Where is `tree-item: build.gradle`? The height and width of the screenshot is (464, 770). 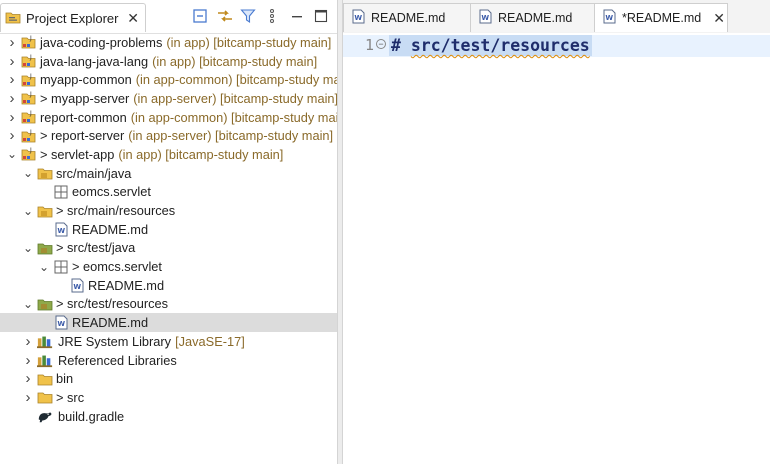
tree-item: build.gradle is located at coordinates (168, 416).